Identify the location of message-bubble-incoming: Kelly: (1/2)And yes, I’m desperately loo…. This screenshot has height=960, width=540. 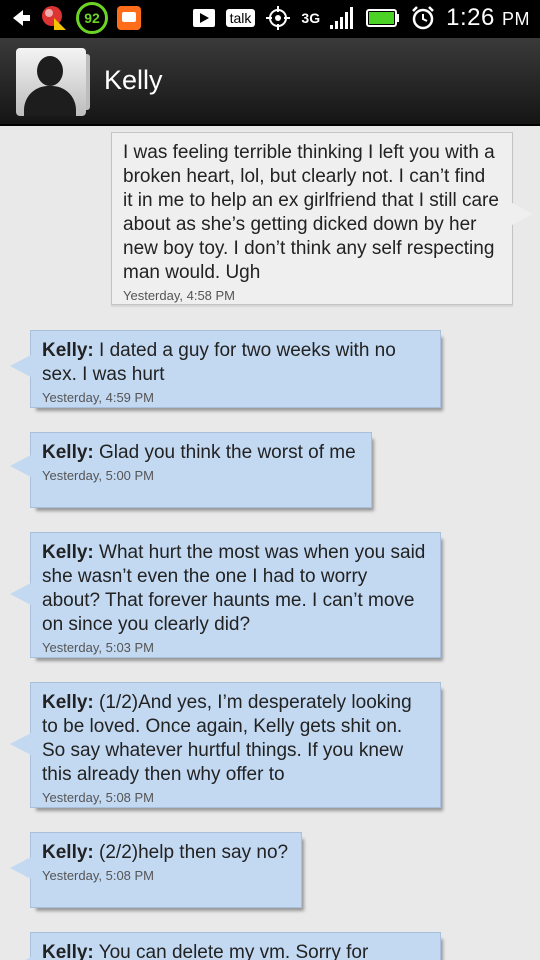
(225, 745).